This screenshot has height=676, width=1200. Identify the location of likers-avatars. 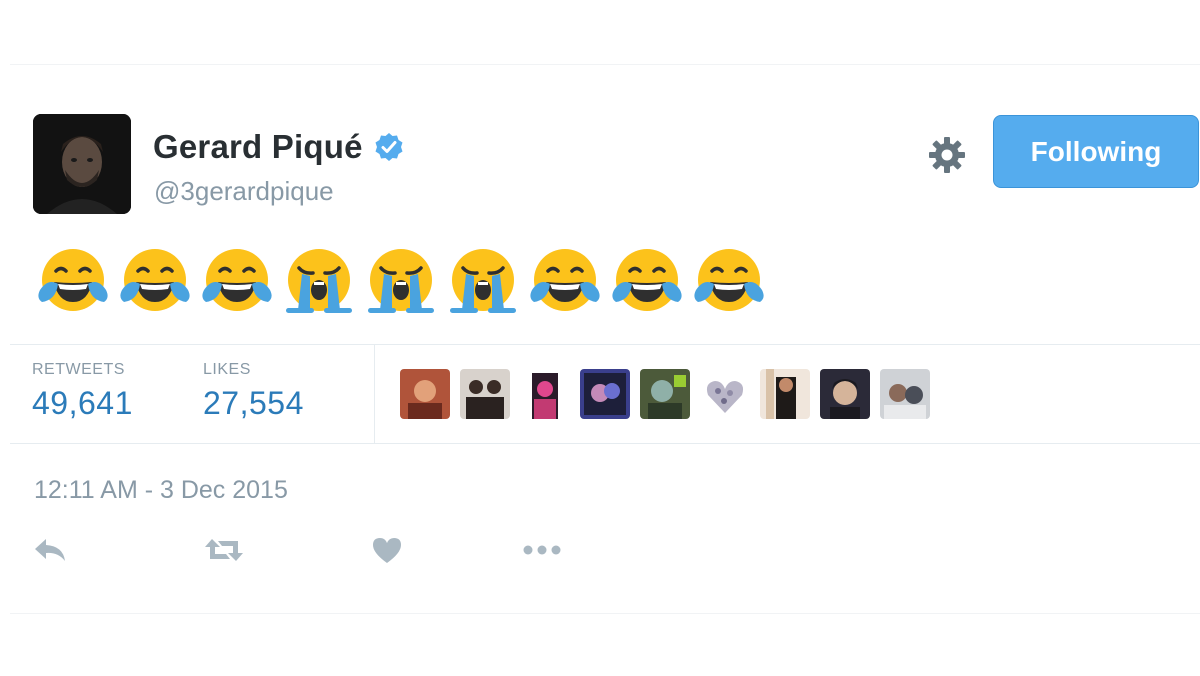
(670, 394).